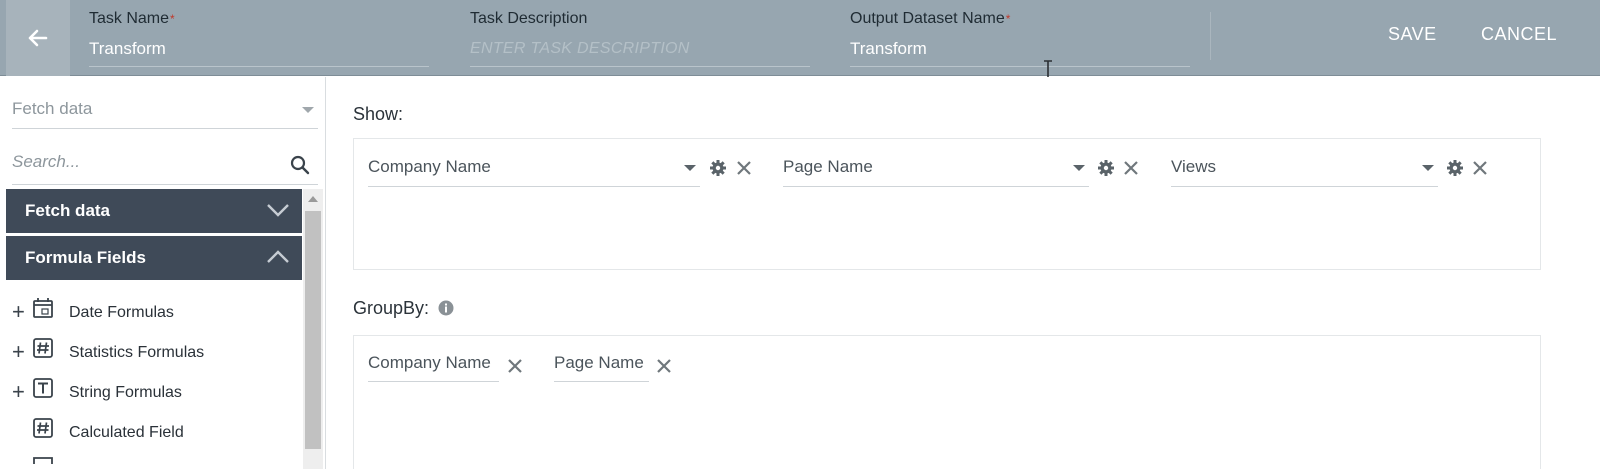 Image resolution: width=1600 pixels, height=469 pixels. What do you see at coordinates (936, 171) in the screenshot?
I see `show-field-page-name: Page Name` at bounding box center [936, 171].